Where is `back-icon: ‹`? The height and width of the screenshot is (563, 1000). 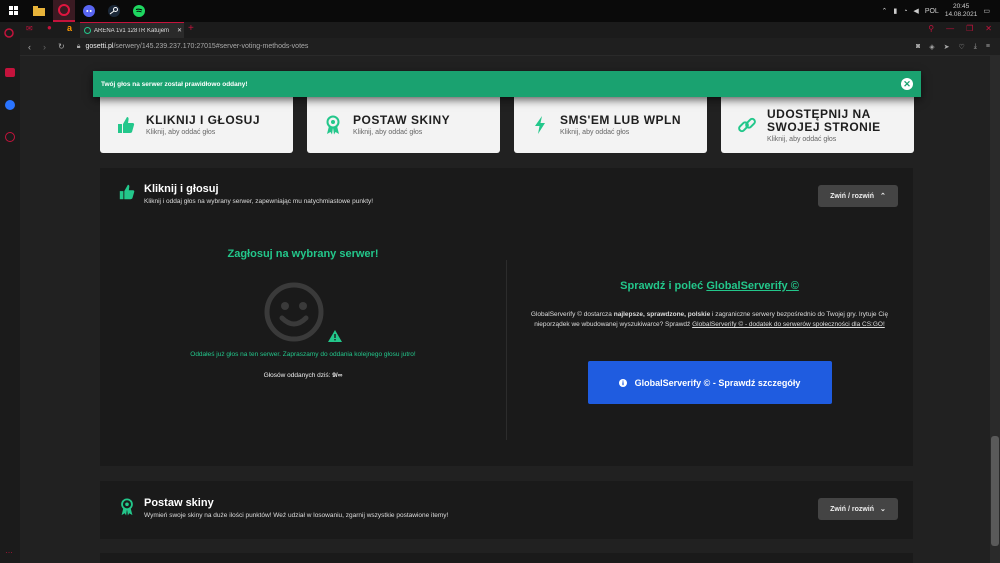
back-icon: ‹ is located at coordinates (29, 47).